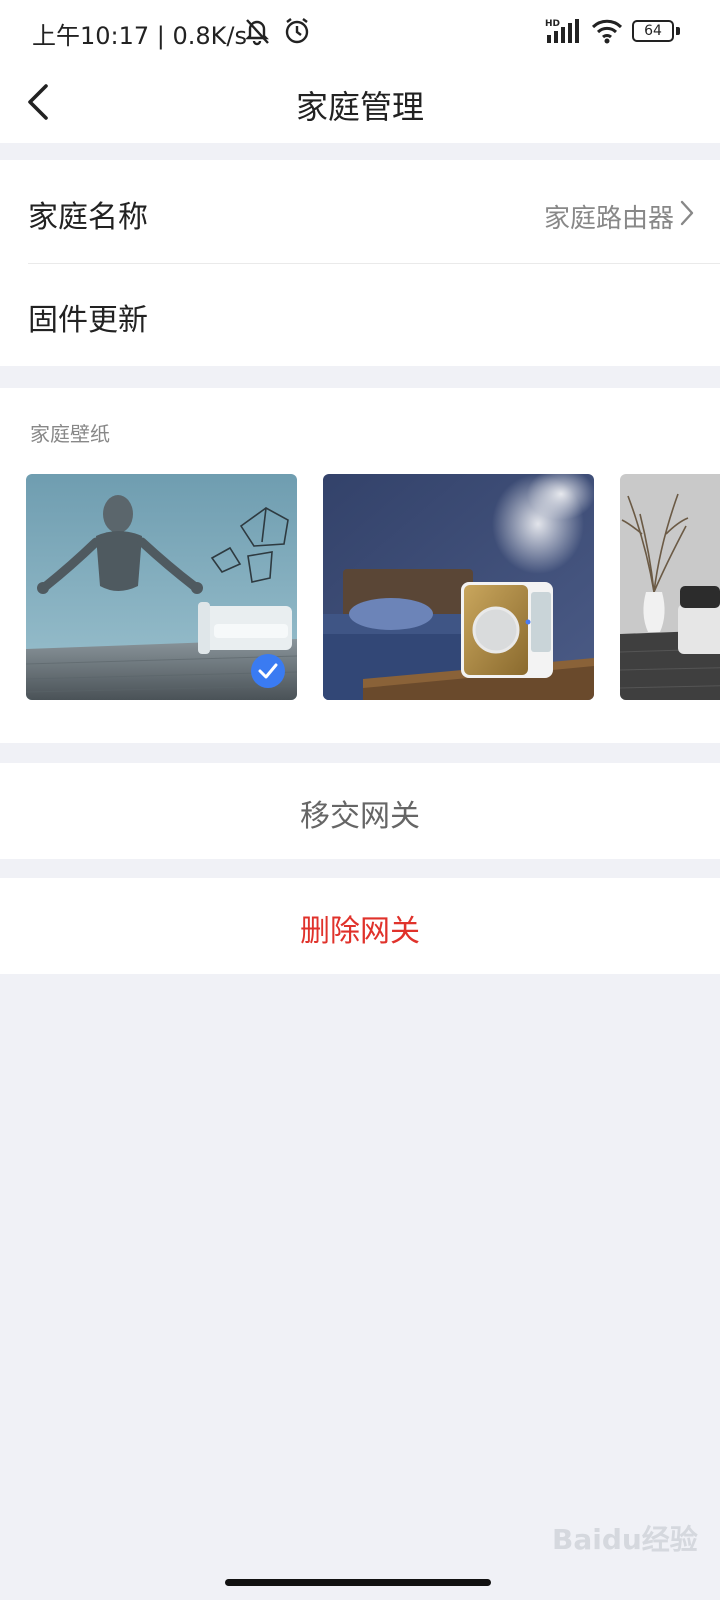  What do you see at coordinates (360, 816) in the screenshot?
I see `transfer-gateway-label: 移交网关` at bounding box center [360, 816].